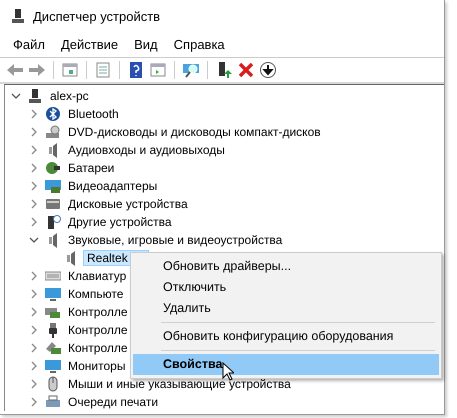 This screenshot has width=457, height=418. I want to click on drive-icon, so click(53, 204).